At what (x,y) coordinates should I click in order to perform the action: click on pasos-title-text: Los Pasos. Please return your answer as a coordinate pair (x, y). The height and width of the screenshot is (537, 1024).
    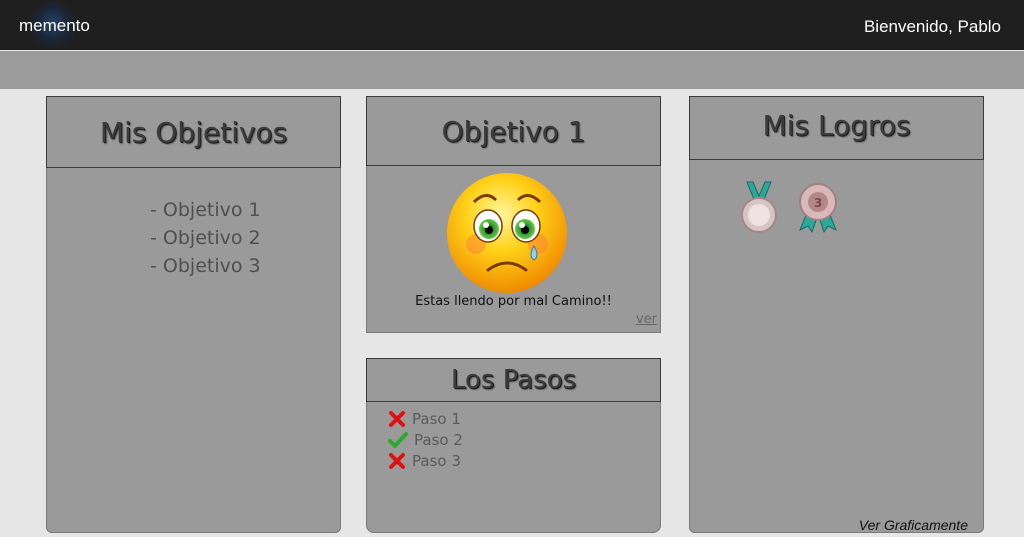
    Looking at the image, I should click on (513, 380).